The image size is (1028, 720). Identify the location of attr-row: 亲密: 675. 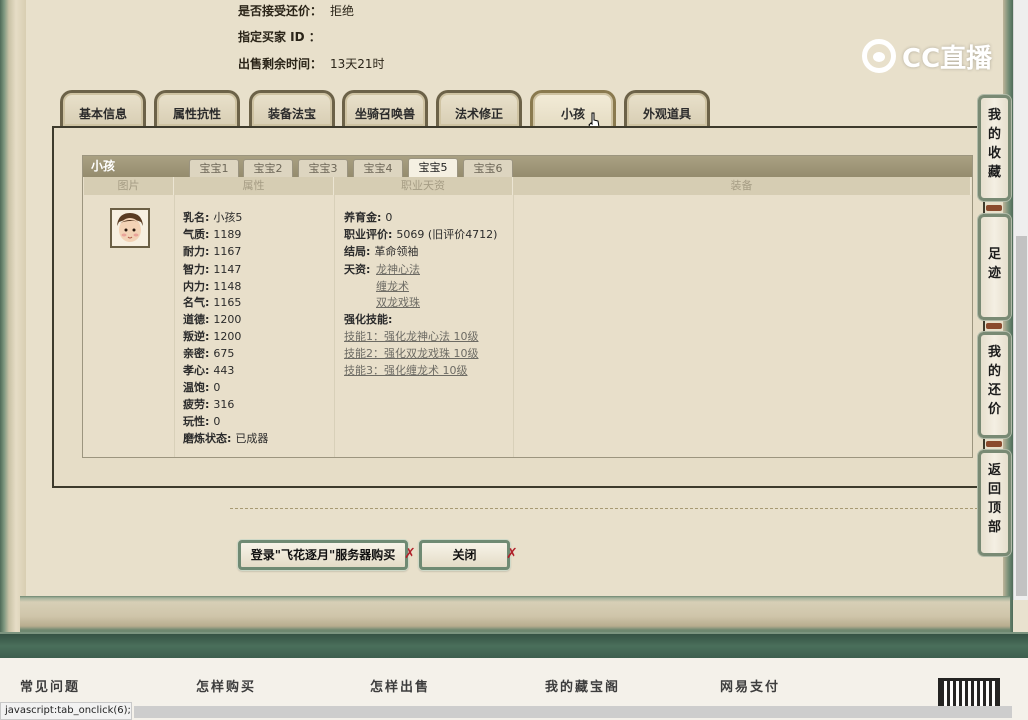
(208, 353).